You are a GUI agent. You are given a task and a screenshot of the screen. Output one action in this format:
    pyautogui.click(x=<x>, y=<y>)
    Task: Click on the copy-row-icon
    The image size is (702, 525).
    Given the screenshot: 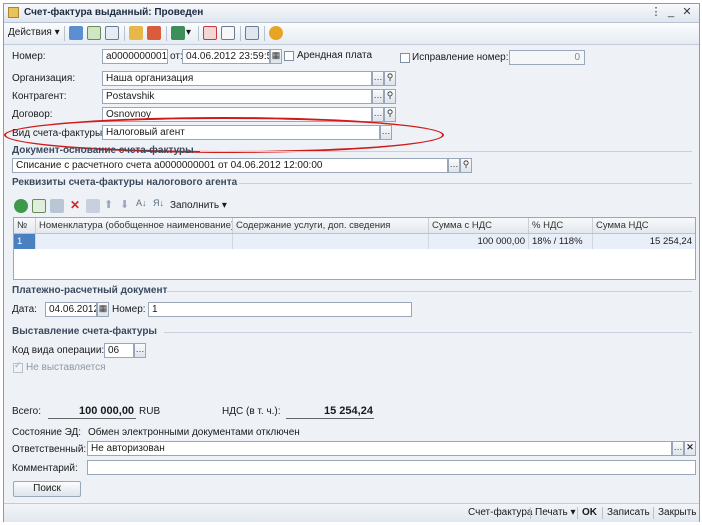 What is the action you would take?
    pyautogui.click(x=39, y=206)
    